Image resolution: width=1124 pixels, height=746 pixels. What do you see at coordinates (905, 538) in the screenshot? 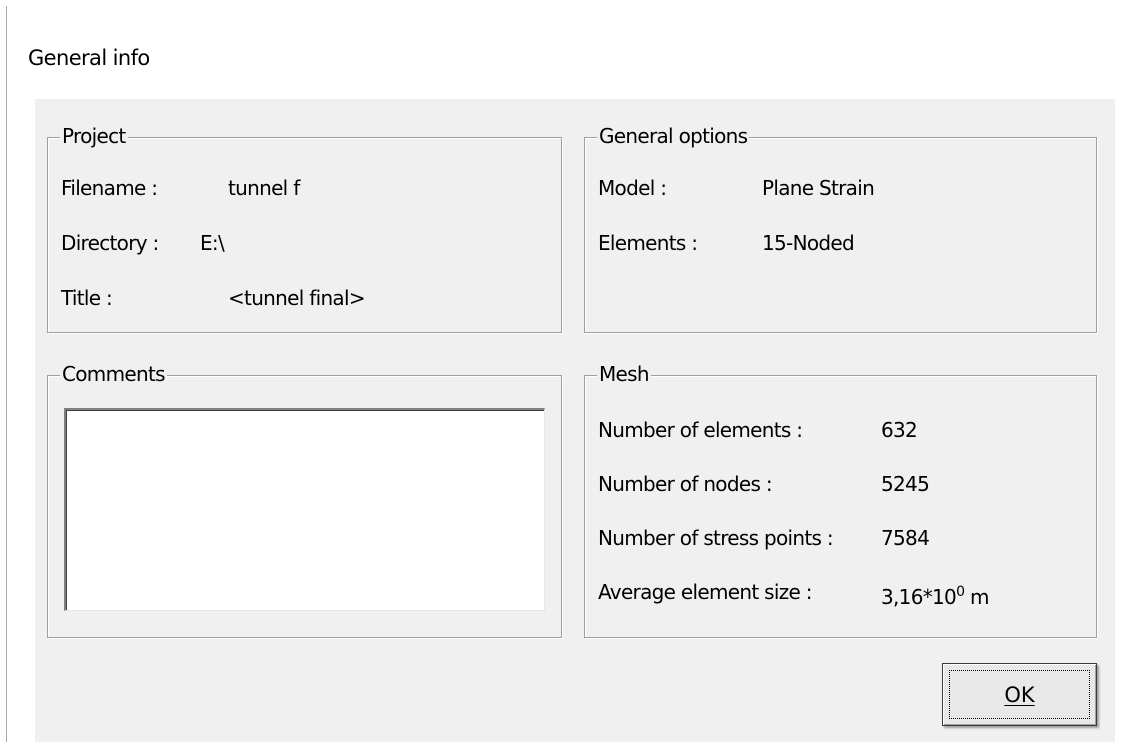
I see `number-of-stress-points-value: 7584` at bounding box center [905, 538].